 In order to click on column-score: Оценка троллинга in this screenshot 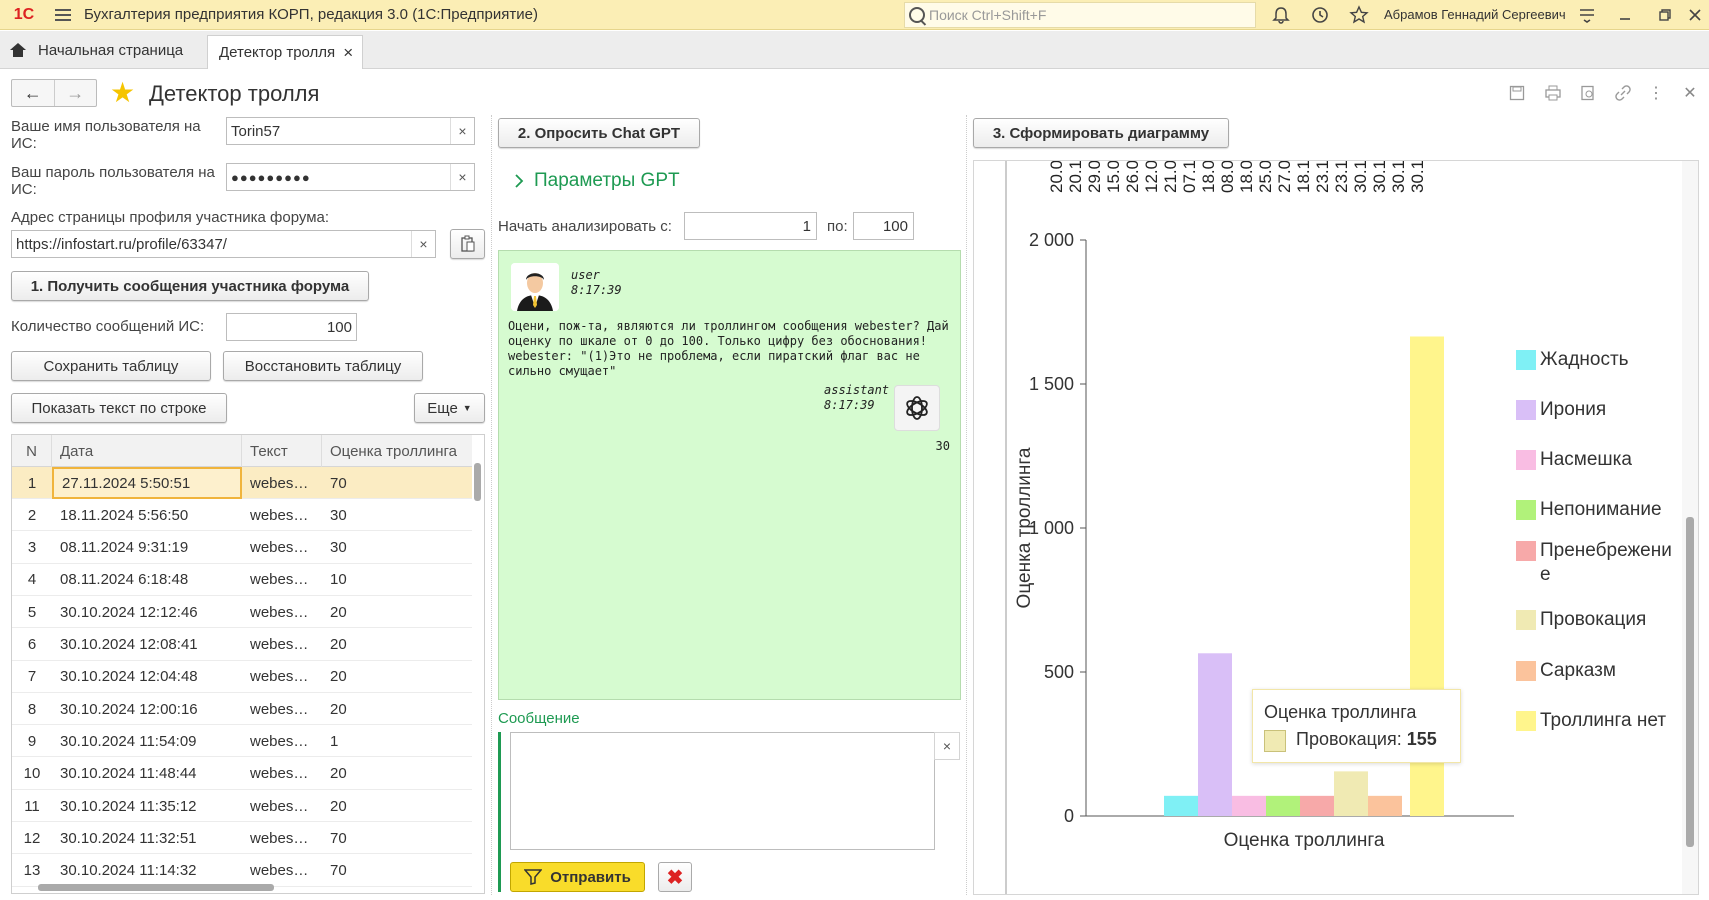, I will do `click(397, 451)`.